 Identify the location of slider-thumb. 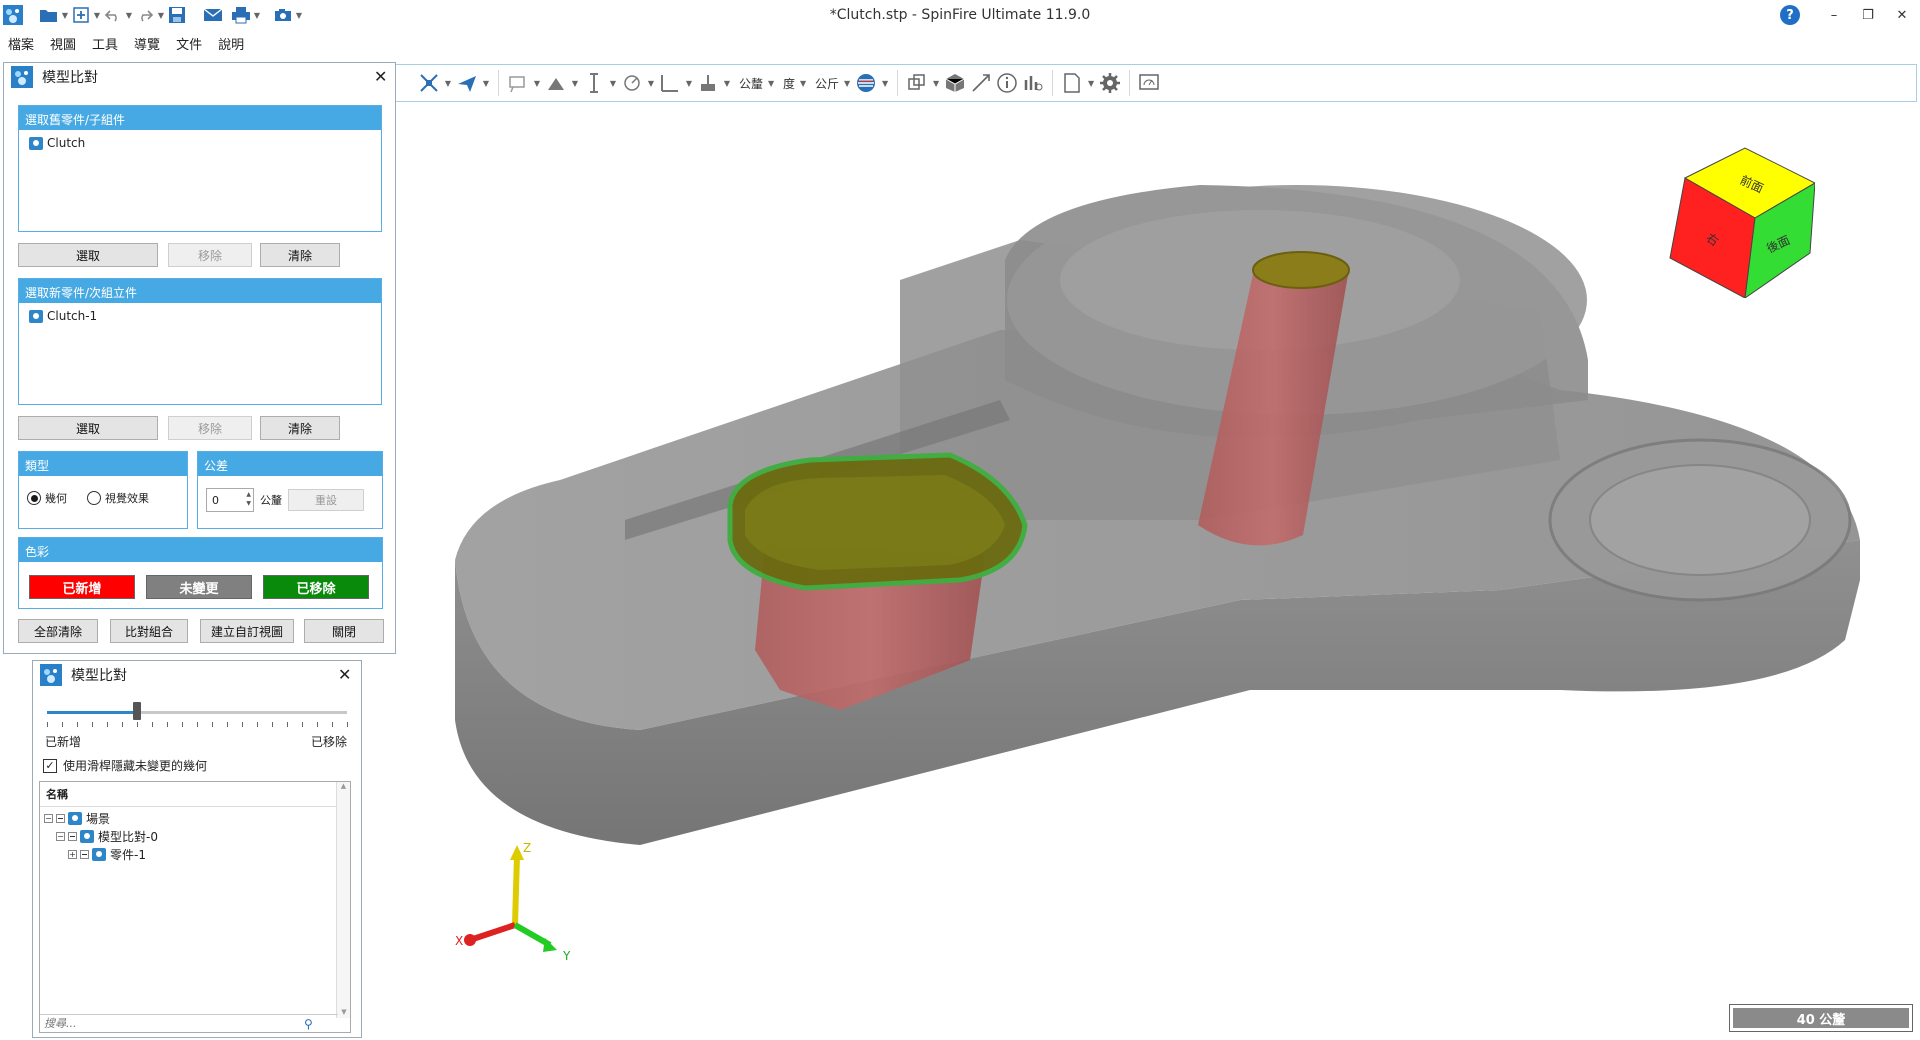
(137, 711).